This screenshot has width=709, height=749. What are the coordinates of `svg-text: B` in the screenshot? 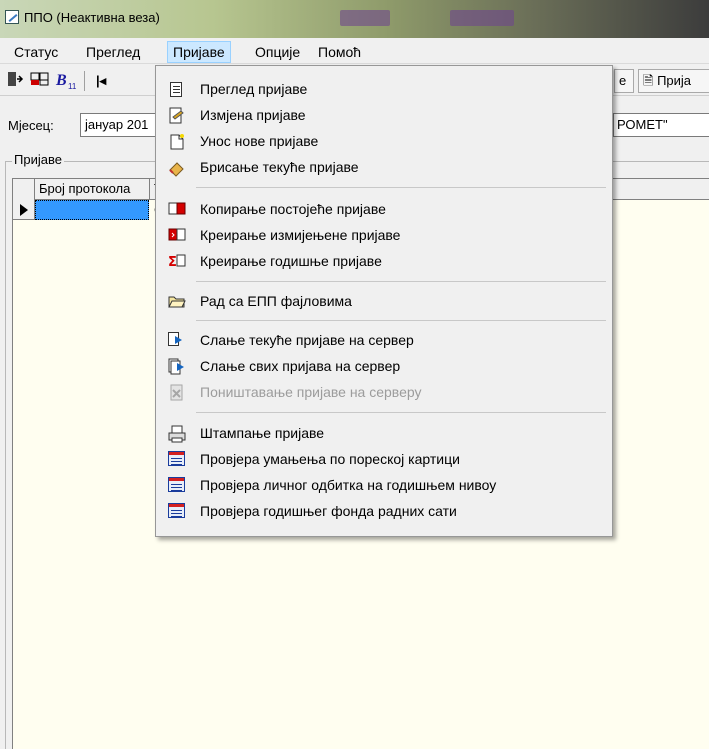 It's located at (61, 80).